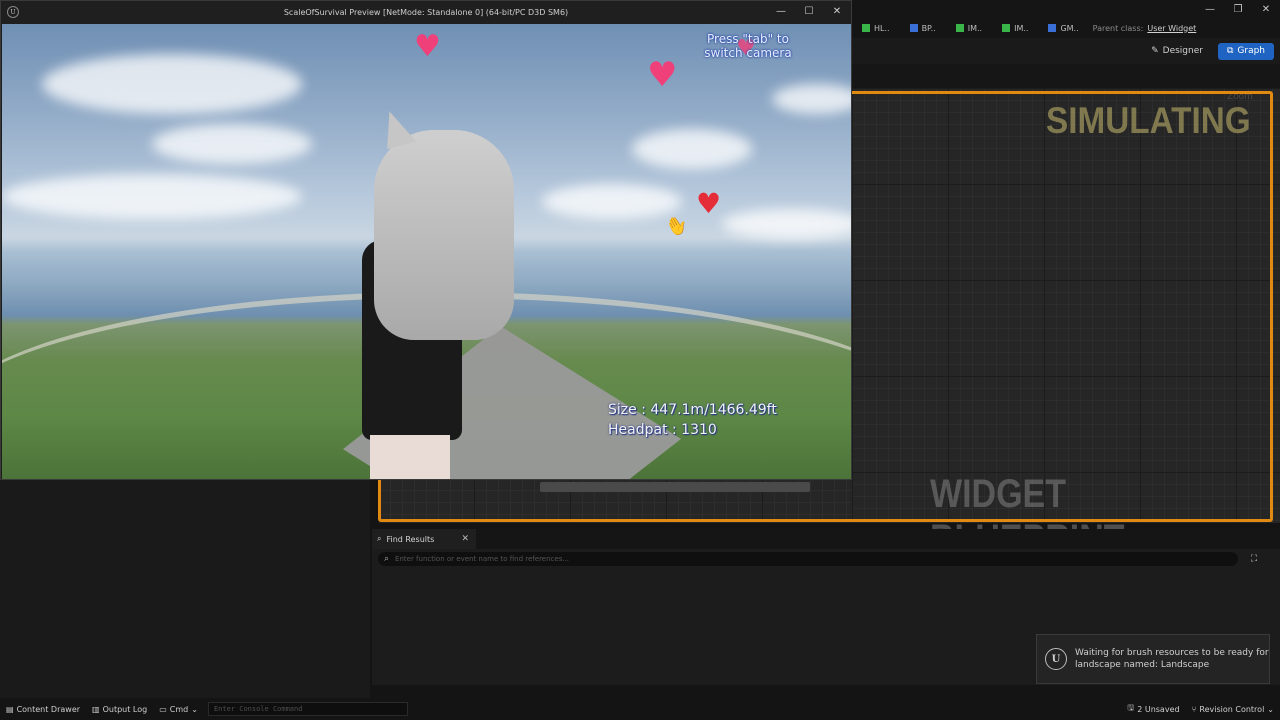  What do you see at coordinates (1254, 559) in the screenshot?
I see `binoculars-icon: ⛶` at bounding box center [1254, 559].